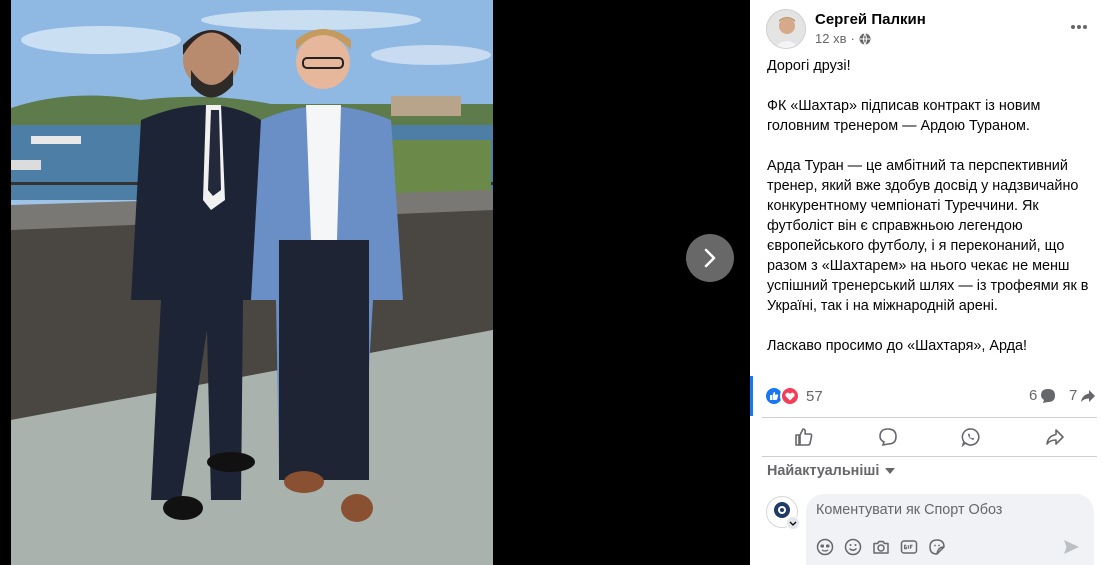  I want to click on gif-button, so click(909, 547).